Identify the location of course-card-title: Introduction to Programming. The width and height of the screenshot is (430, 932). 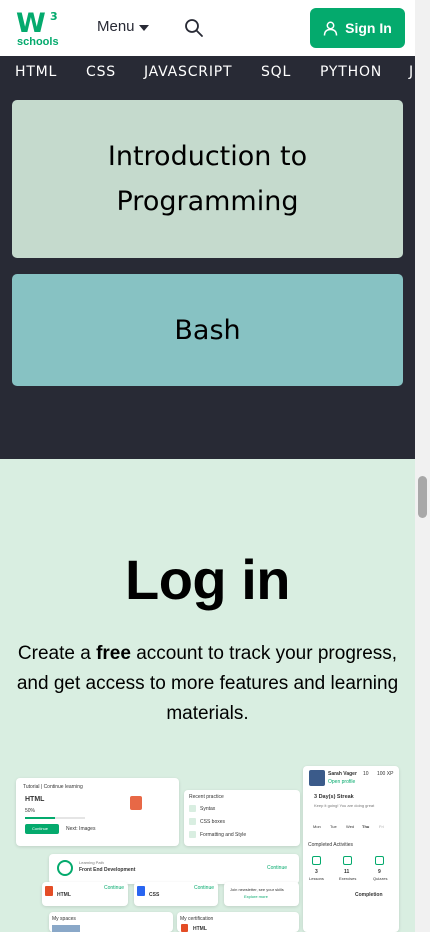
(207, 179).